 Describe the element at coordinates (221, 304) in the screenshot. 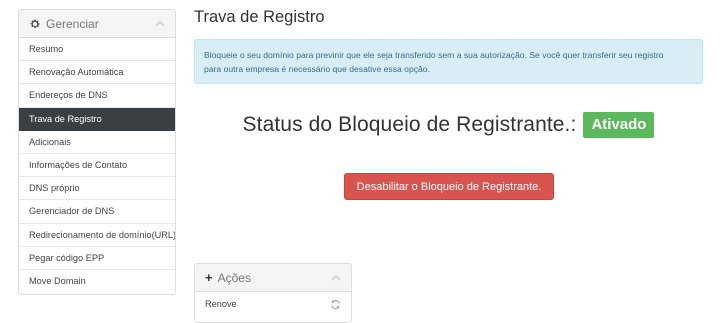

I see `action-label: Renove` at that location.